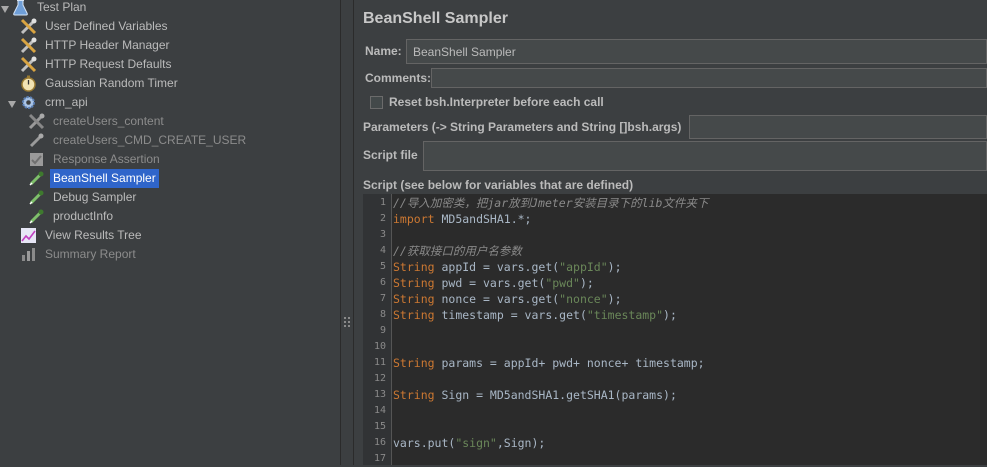 This screenshot has height=467, width=987. I want to click on code-token: //获取接口的用户名参数, so click(457, 251).